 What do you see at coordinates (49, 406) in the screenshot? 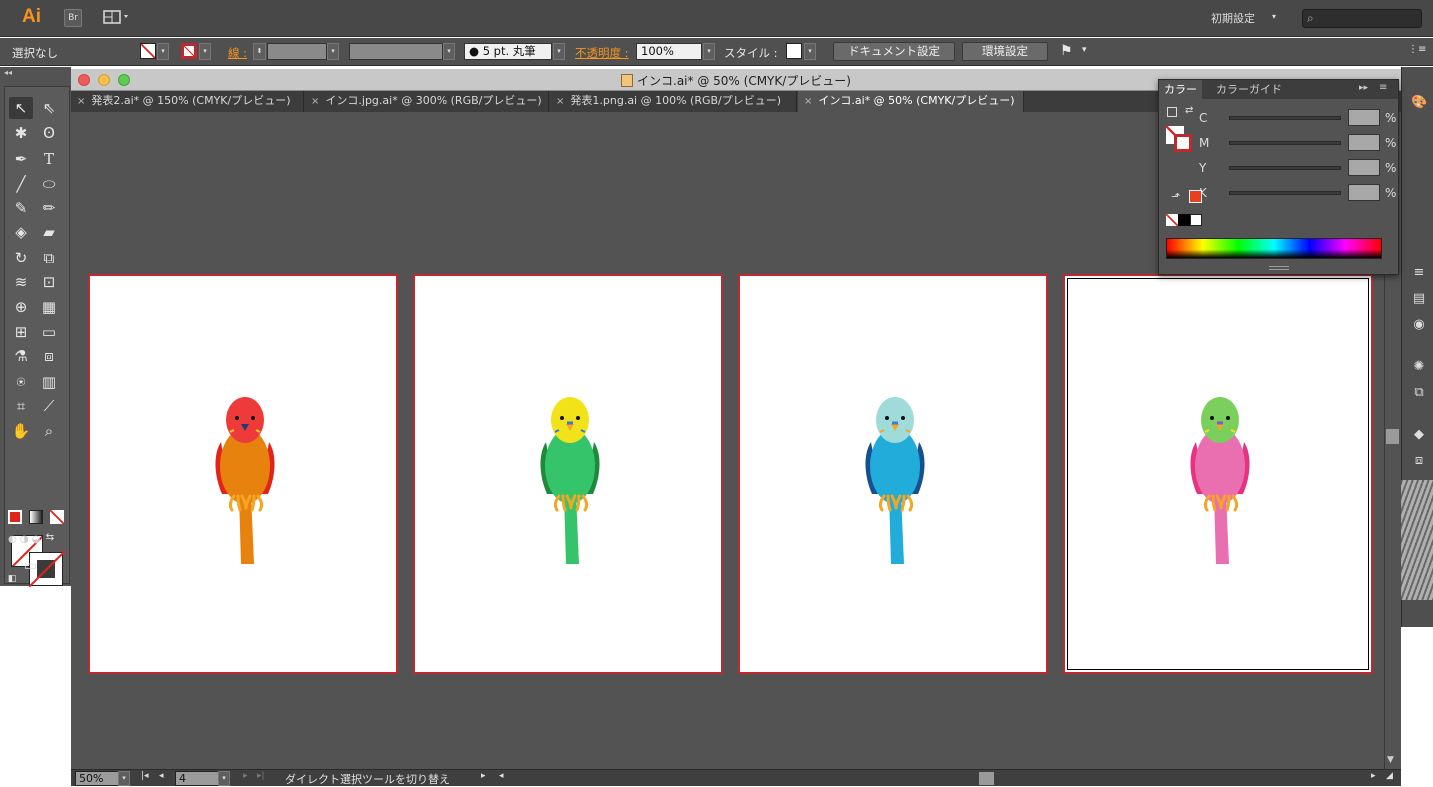
I see `slice-tool-icon: ⟋` at bounding box center [49, 406].